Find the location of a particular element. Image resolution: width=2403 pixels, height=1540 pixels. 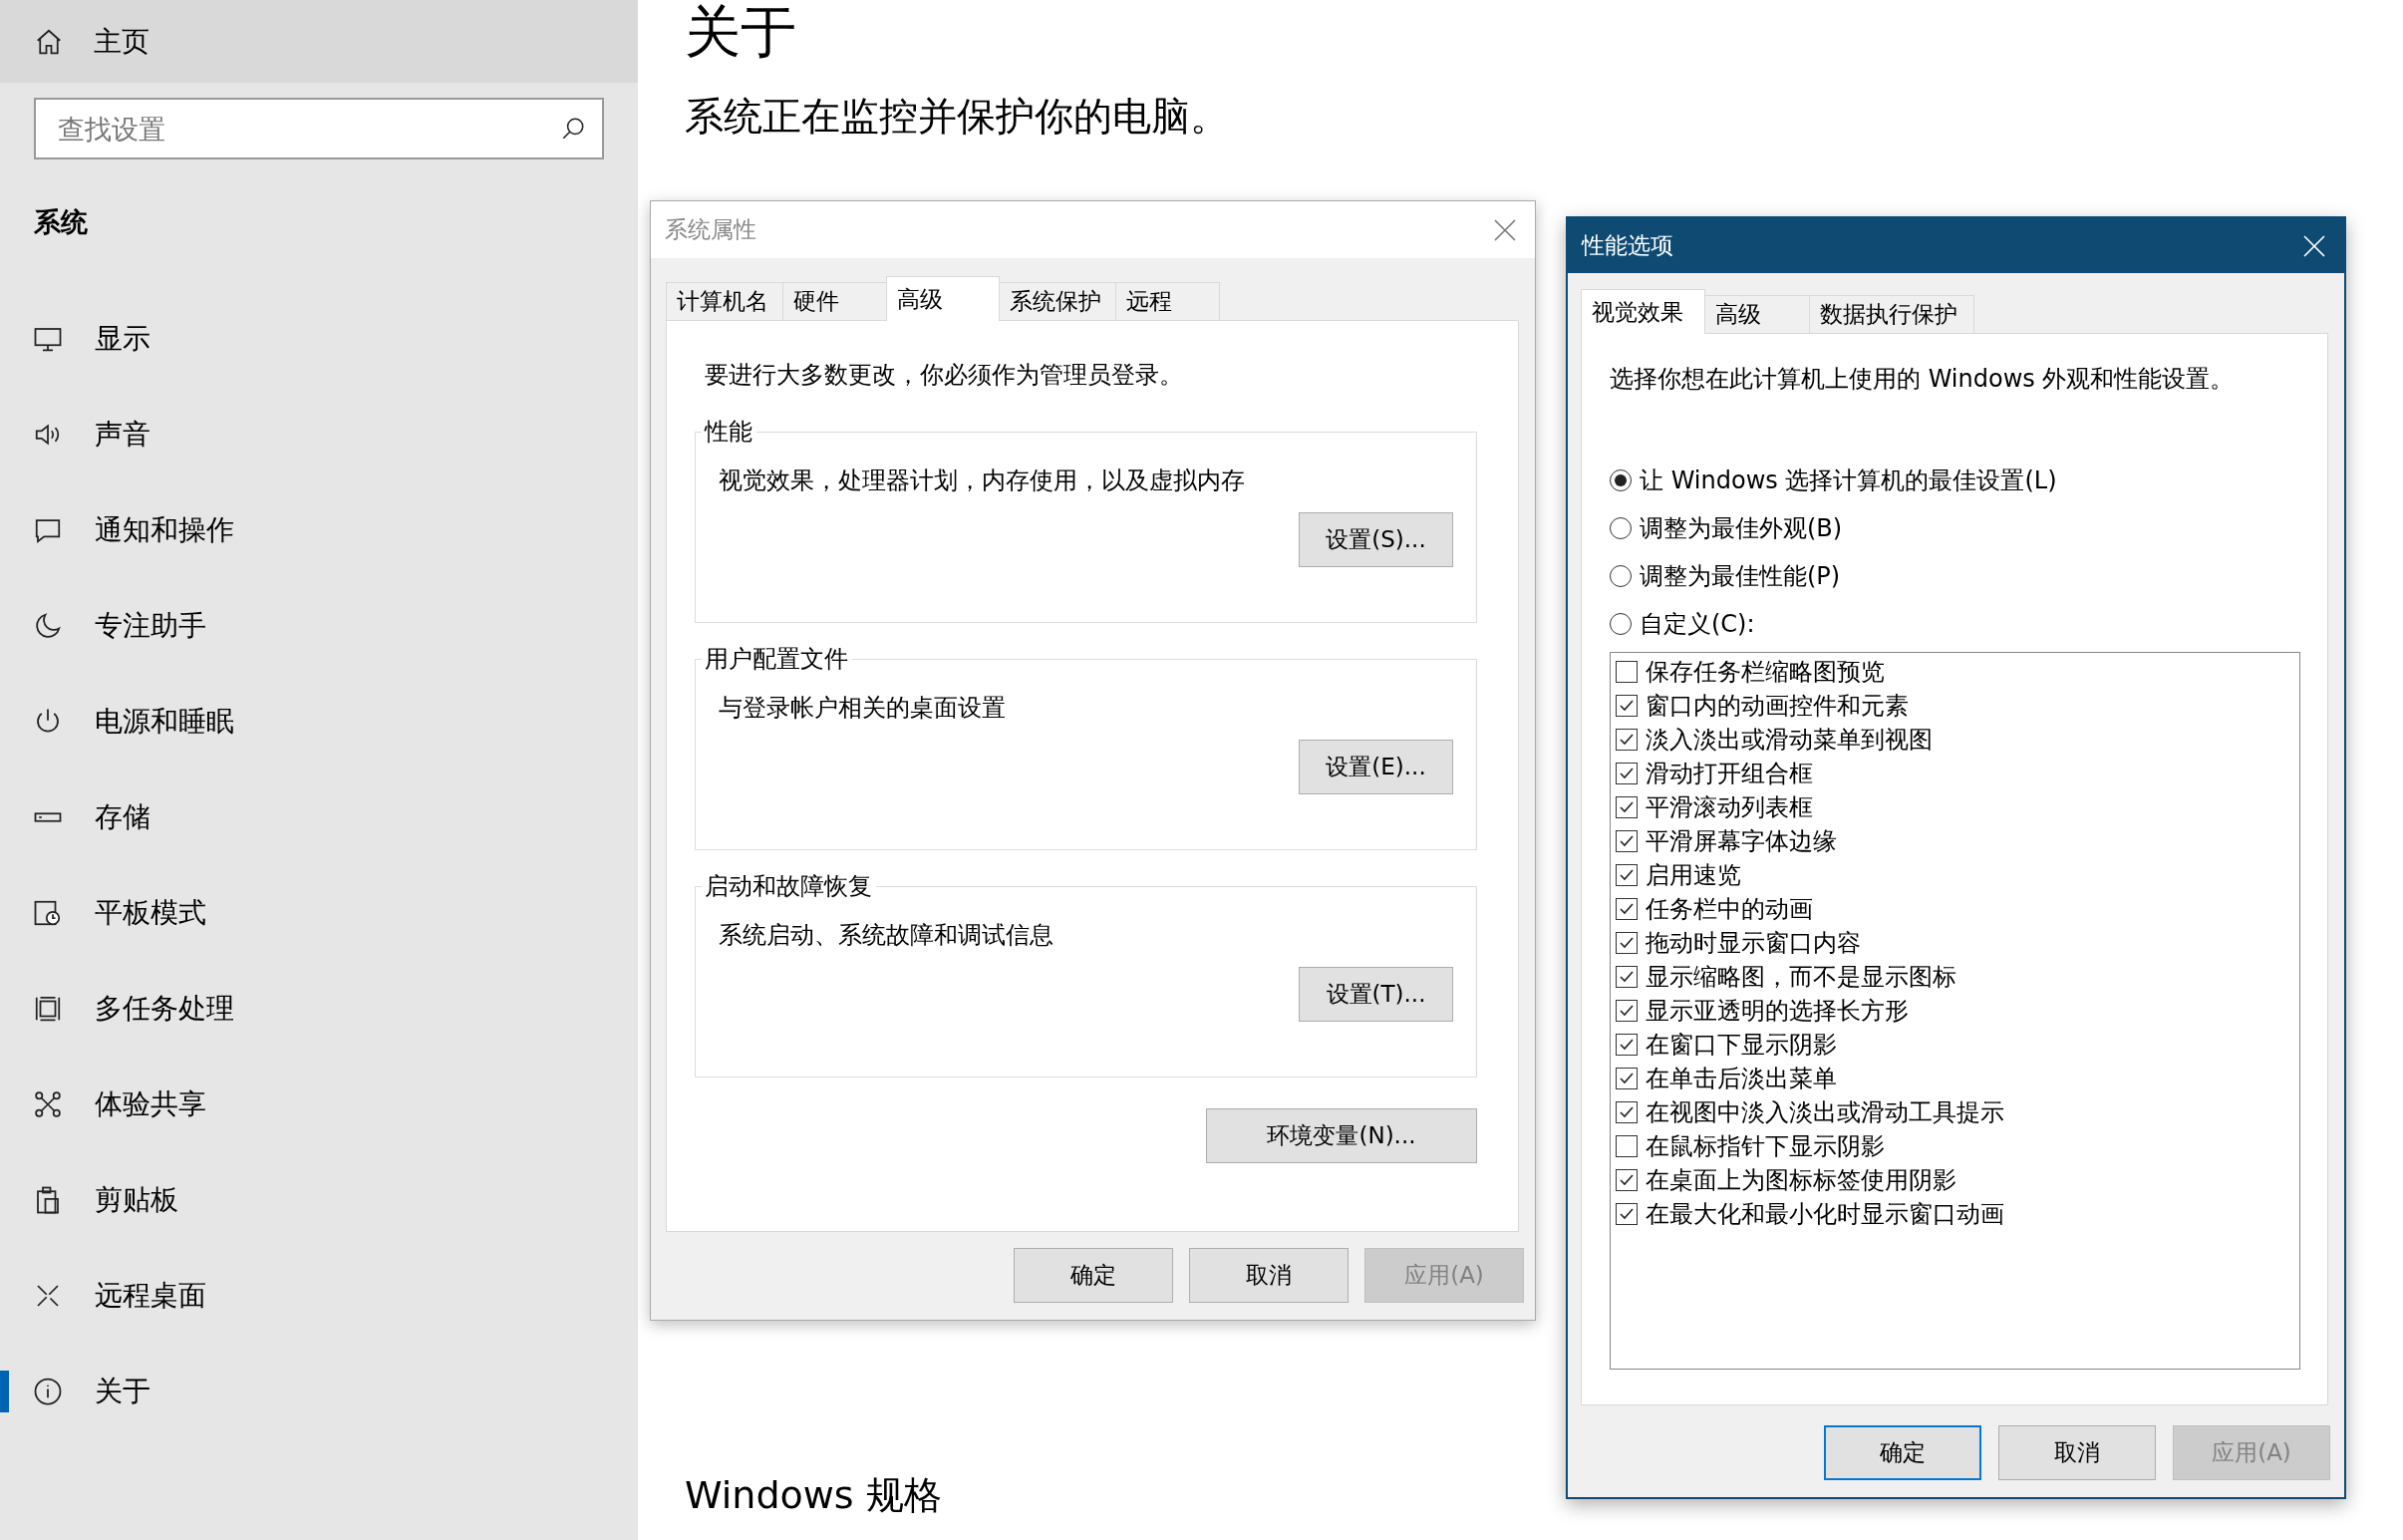

nav-item: 体验共享 is located at coordinates (319, 1105).